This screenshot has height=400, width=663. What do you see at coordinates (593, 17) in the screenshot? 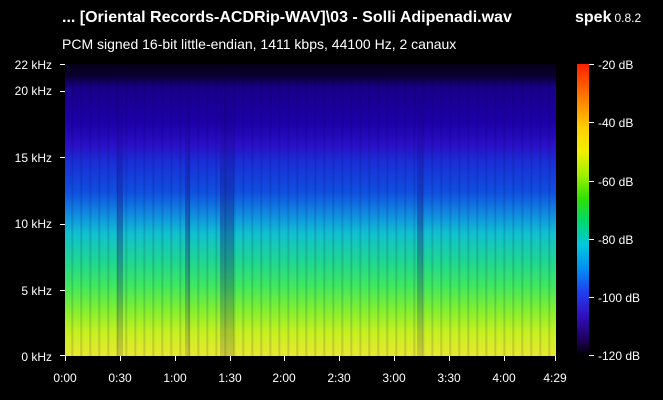
I see `app-name: spek` at bounding box center [593, 17].